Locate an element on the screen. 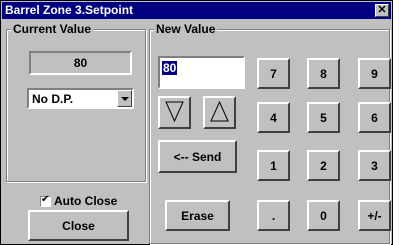 The image size is (407, 245). key-7-label: 7 is located at coordinates (273, 73).